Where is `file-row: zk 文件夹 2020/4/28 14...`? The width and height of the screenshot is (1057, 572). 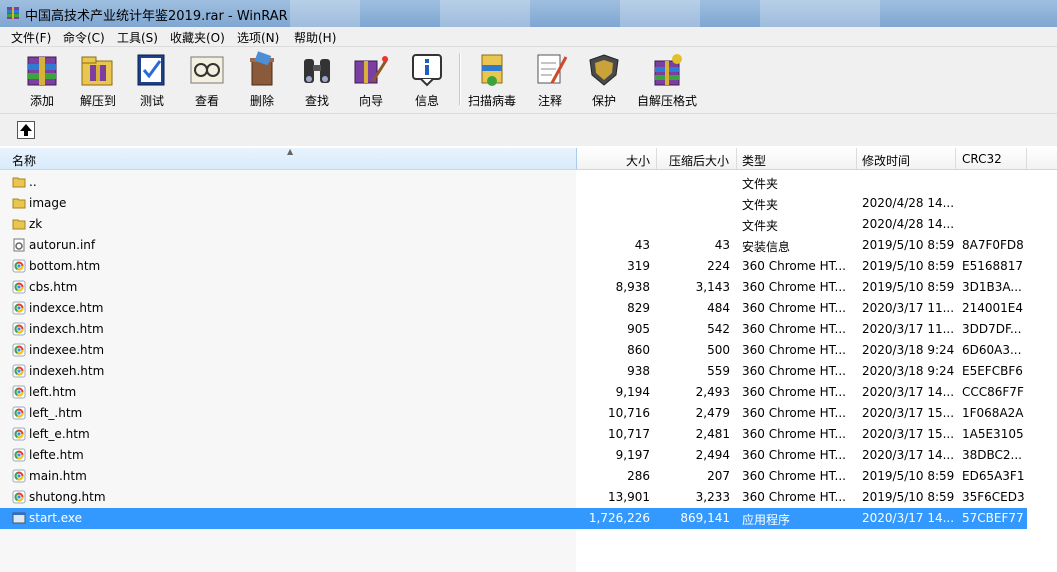
file-row: zk 文件夹 2020/4/28 14... is located at coordinates (528, 224).